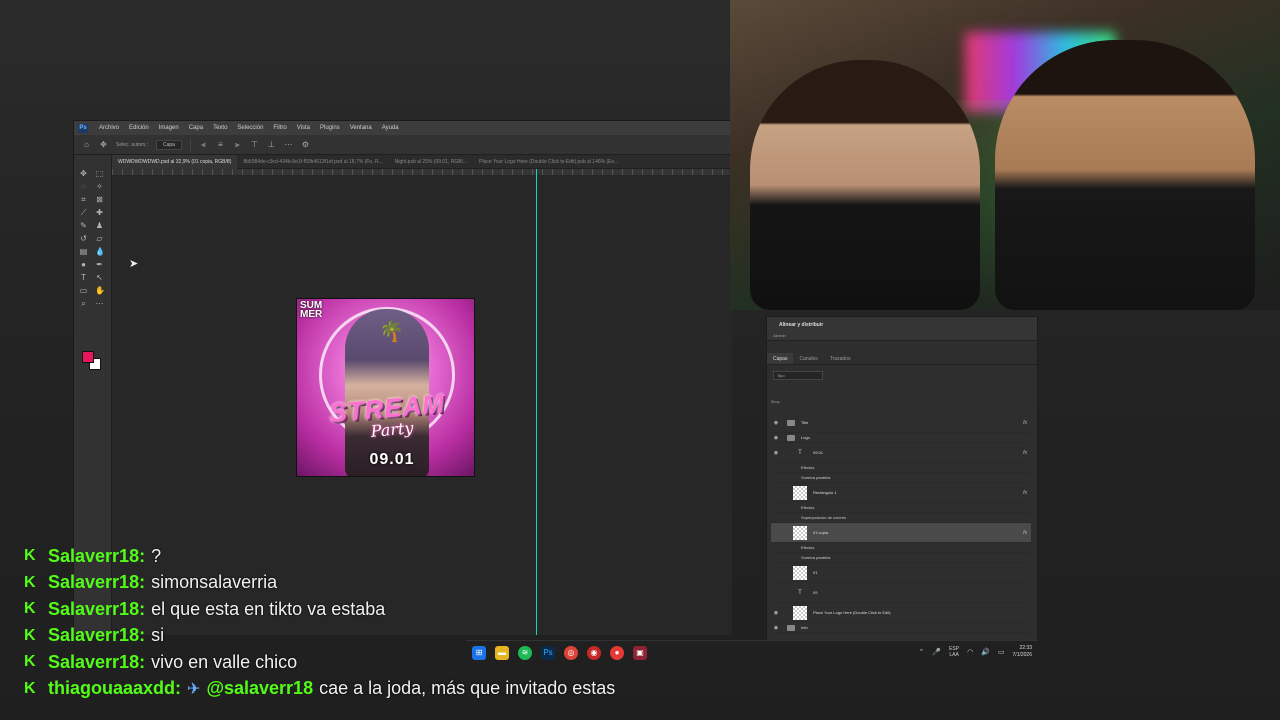  I want to click on move-tool-icon: ✥, so click(103, 144).